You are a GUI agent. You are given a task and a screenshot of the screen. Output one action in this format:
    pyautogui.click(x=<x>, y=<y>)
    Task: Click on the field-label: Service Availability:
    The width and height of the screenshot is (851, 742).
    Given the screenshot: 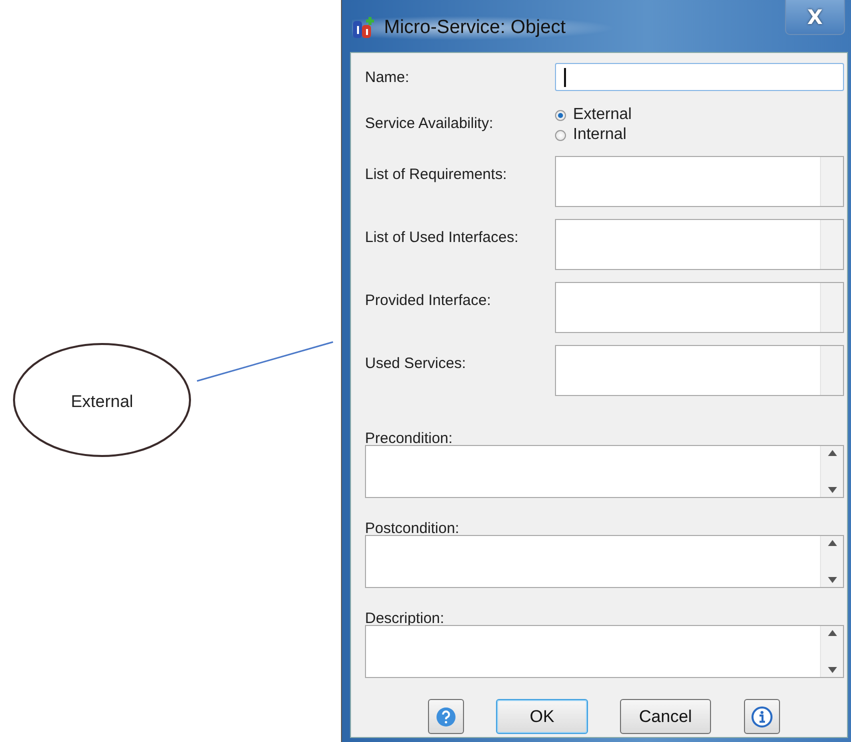 What is the action you would take?
    pyautogui.click(x=429, y=123)
    